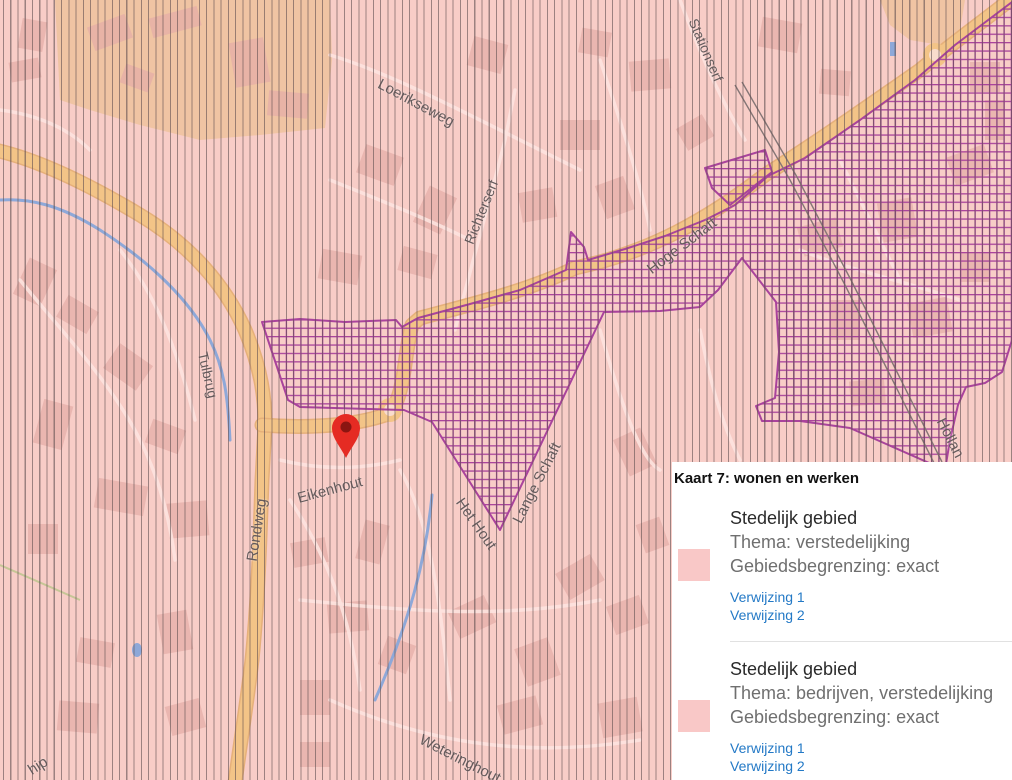 This screenshot has height=780, width=1012. What do you see at coordinates (871, 641) in the screenshot?
I see `legend-divider` at bounding box center [871, 641].